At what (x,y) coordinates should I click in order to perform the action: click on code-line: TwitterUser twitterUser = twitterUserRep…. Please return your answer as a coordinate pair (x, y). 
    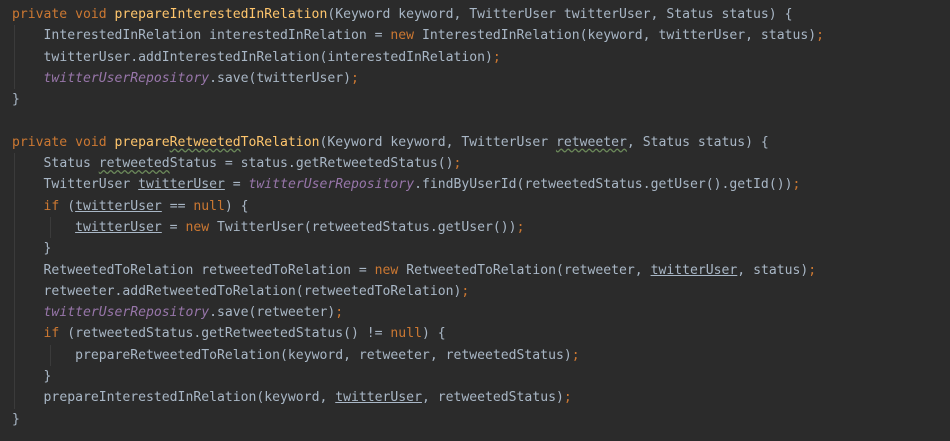
    Looking at the image, I should click on (475, 185).